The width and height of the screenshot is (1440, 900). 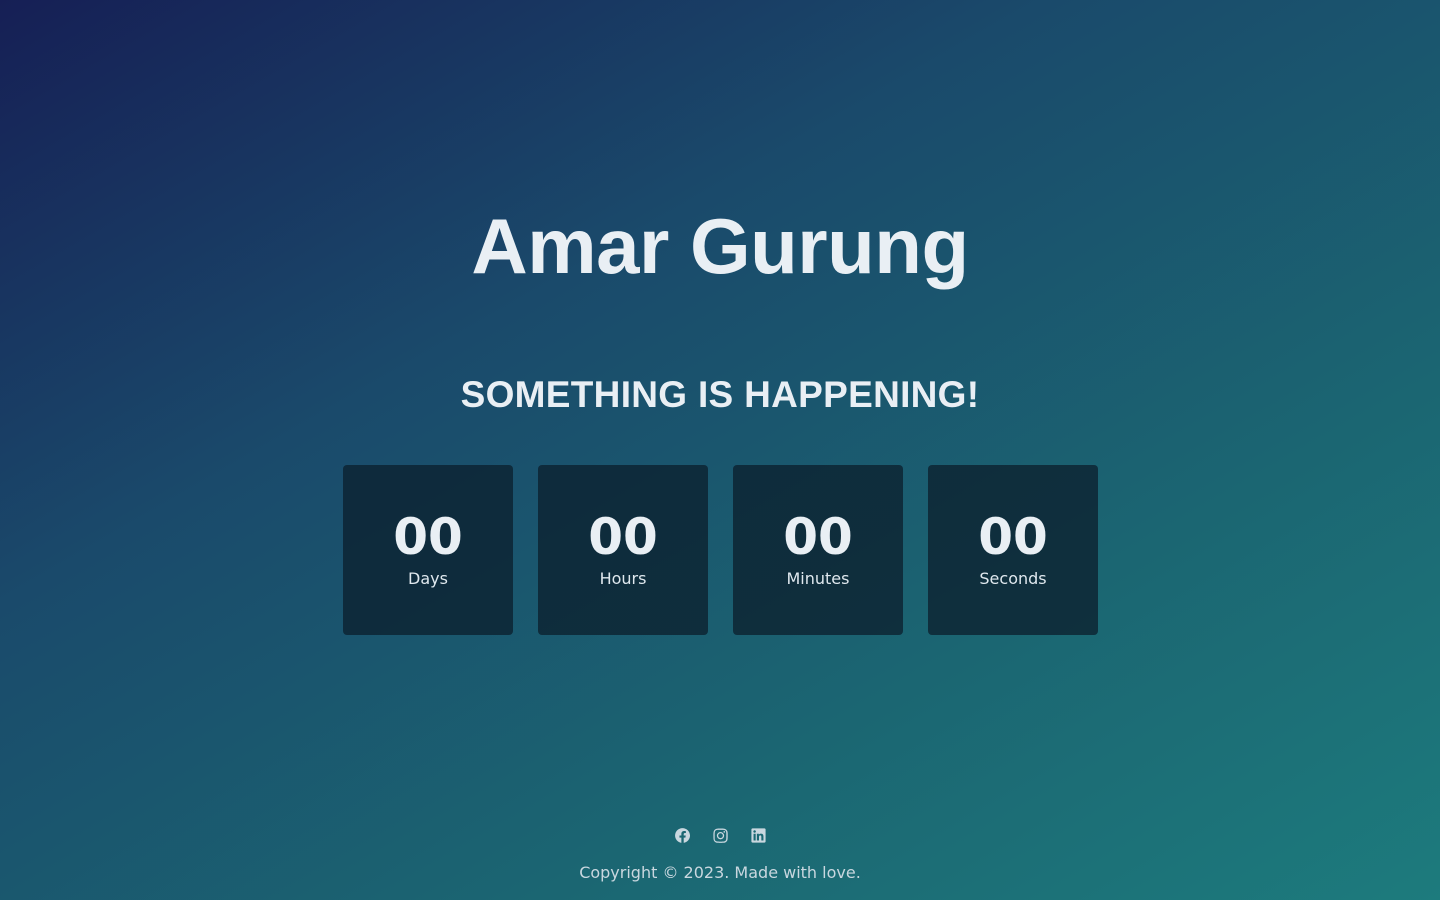 What do you see at coordinates (720, 246) in the screenshot?
I see `site-owner-name: Amar Gurung` at bounding box center [720, 246].